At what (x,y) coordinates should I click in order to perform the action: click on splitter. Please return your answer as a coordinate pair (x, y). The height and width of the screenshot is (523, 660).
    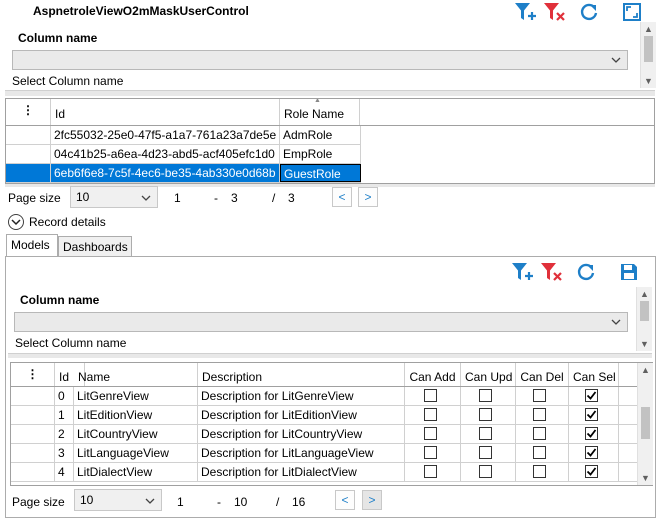
    Looking at the image, I should click on (330, 93).